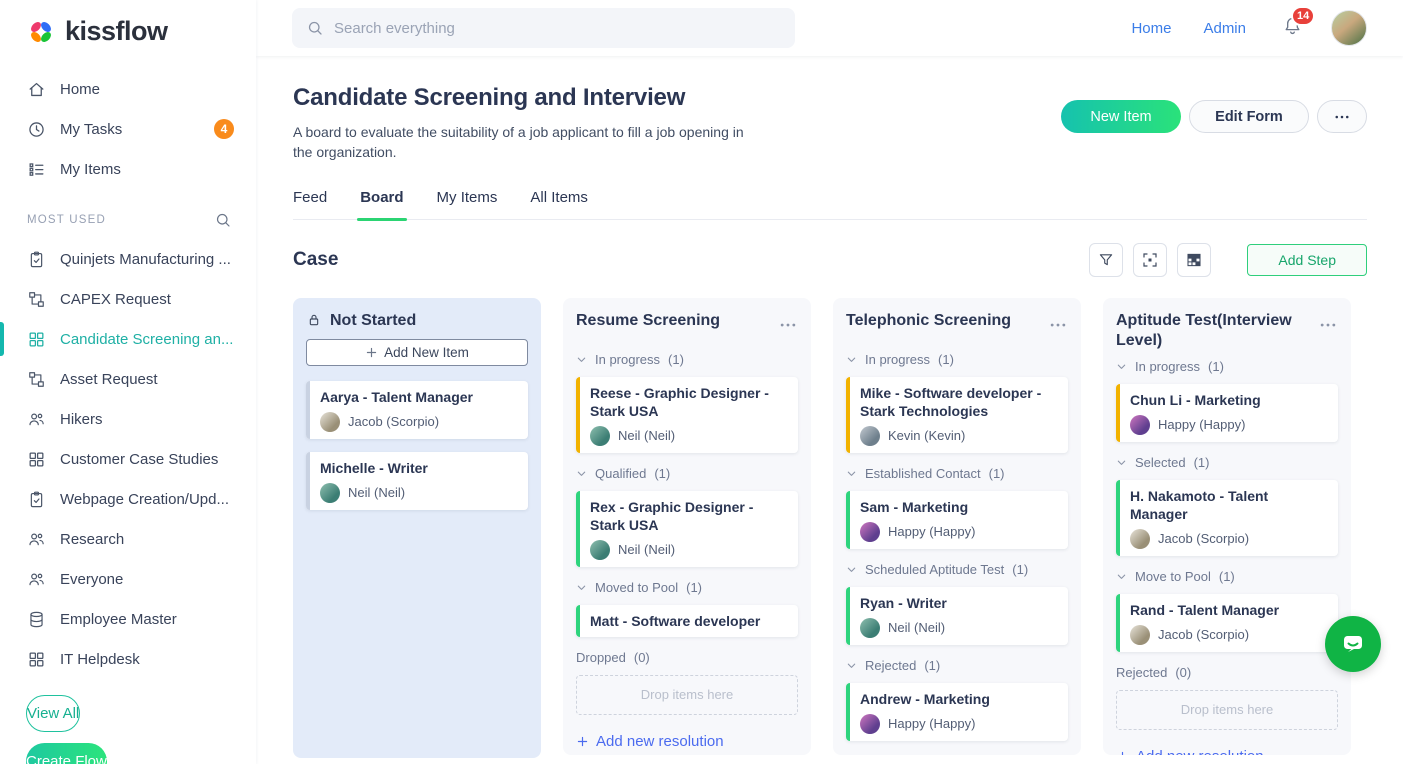  What do you see at coordinates (1353, 644) in the screenshot?
I see `chat-widget-button` at bounding box center [1353, 644].